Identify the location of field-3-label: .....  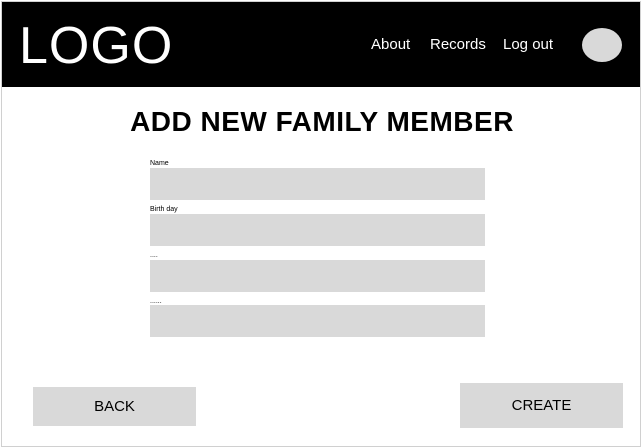
(154, 255).